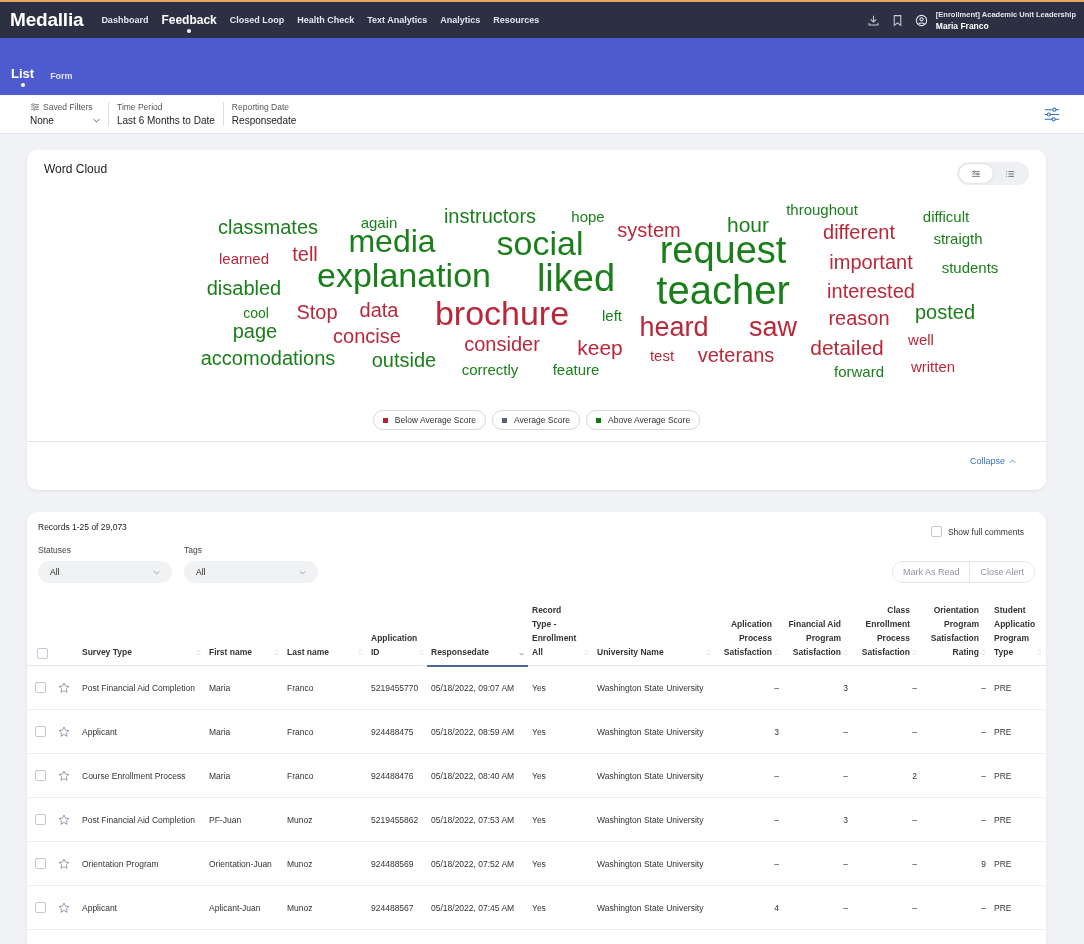  What do you see at coordinates (326, 20) in the screenshot?
I see `nav-item: Health Check` at bounding box center [326, 20].